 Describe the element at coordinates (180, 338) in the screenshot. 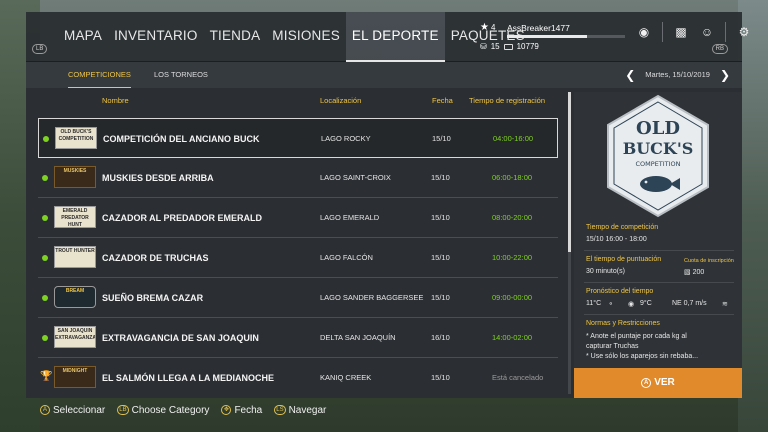

I see `competition-name: EXTRAVAGANCIA DE SAN JOAQUIN` at that location.